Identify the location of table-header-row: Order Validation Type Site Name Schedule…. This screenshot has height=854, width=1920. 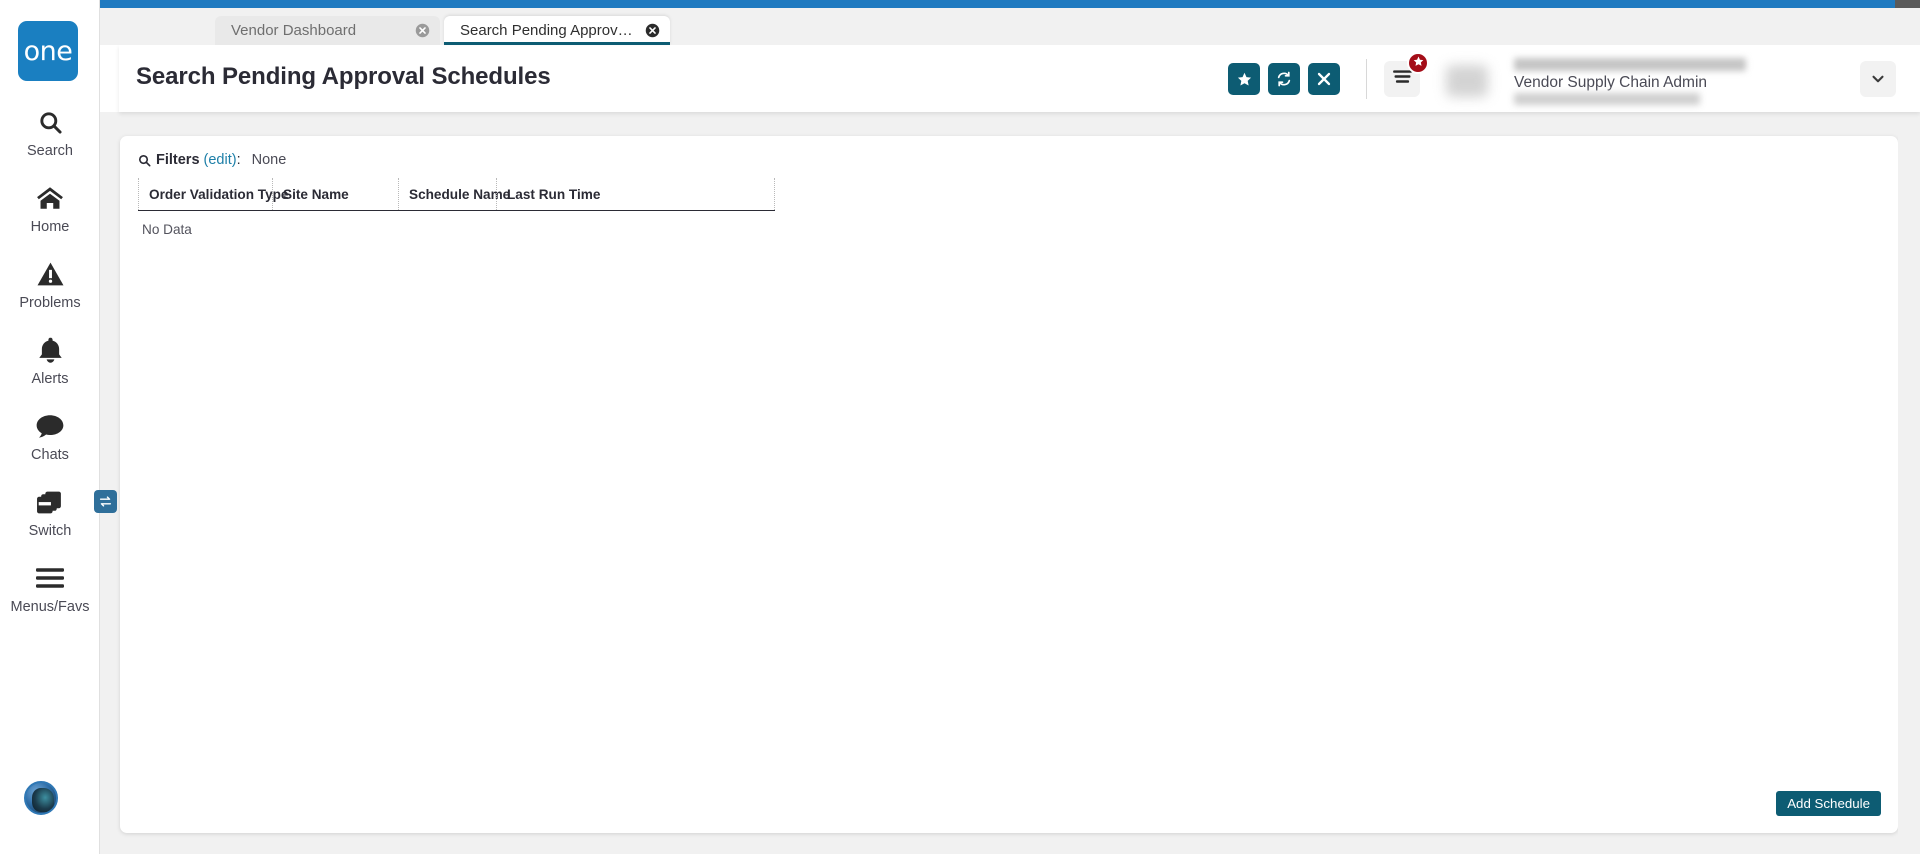
(456, 194).